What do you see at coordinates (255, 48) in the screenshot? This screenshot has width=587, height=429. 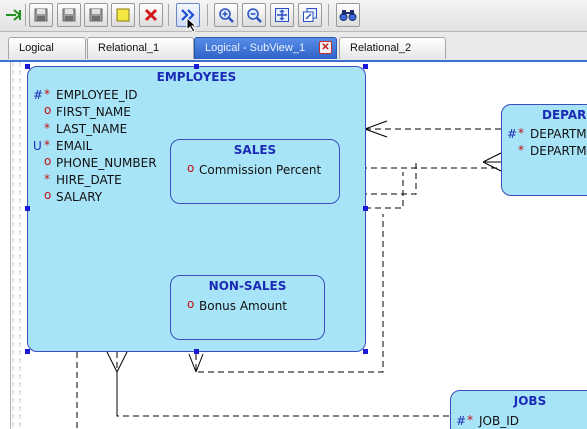 I see `tab-label: Logical - SubView_1` at bounding box center [255, 48].